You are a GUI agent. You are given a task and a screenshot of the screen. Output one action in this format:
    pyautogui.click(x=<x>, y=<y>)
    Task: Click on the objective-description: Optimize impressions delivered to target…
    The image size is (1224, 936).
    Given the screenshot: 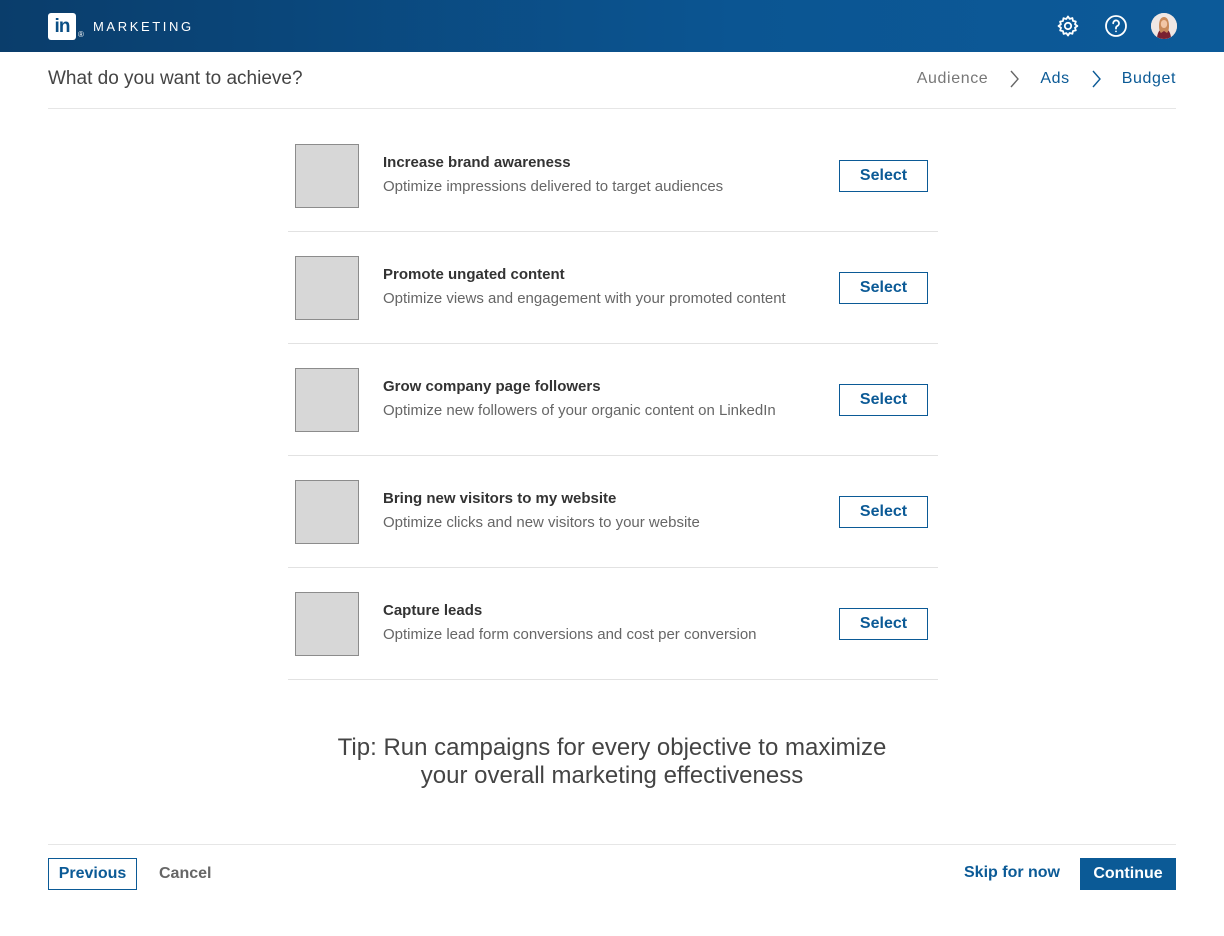 What is the action you would take?
    pyautogui.click(x=553, y=186)
    